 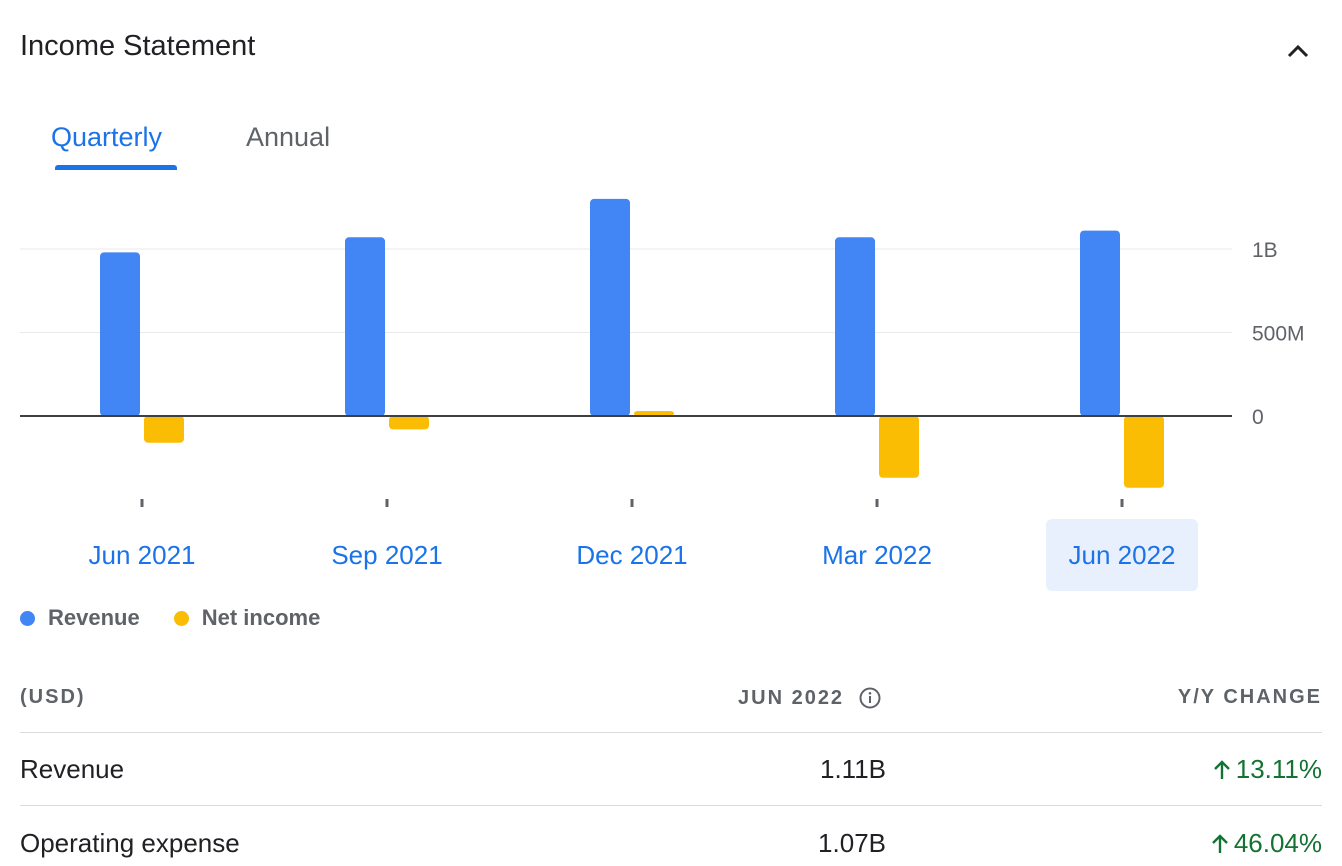 What do you see at coordinates (1258, 417) in the screenshot?
I see `y-tick-label: 0` at bounding box center [1258, 417].